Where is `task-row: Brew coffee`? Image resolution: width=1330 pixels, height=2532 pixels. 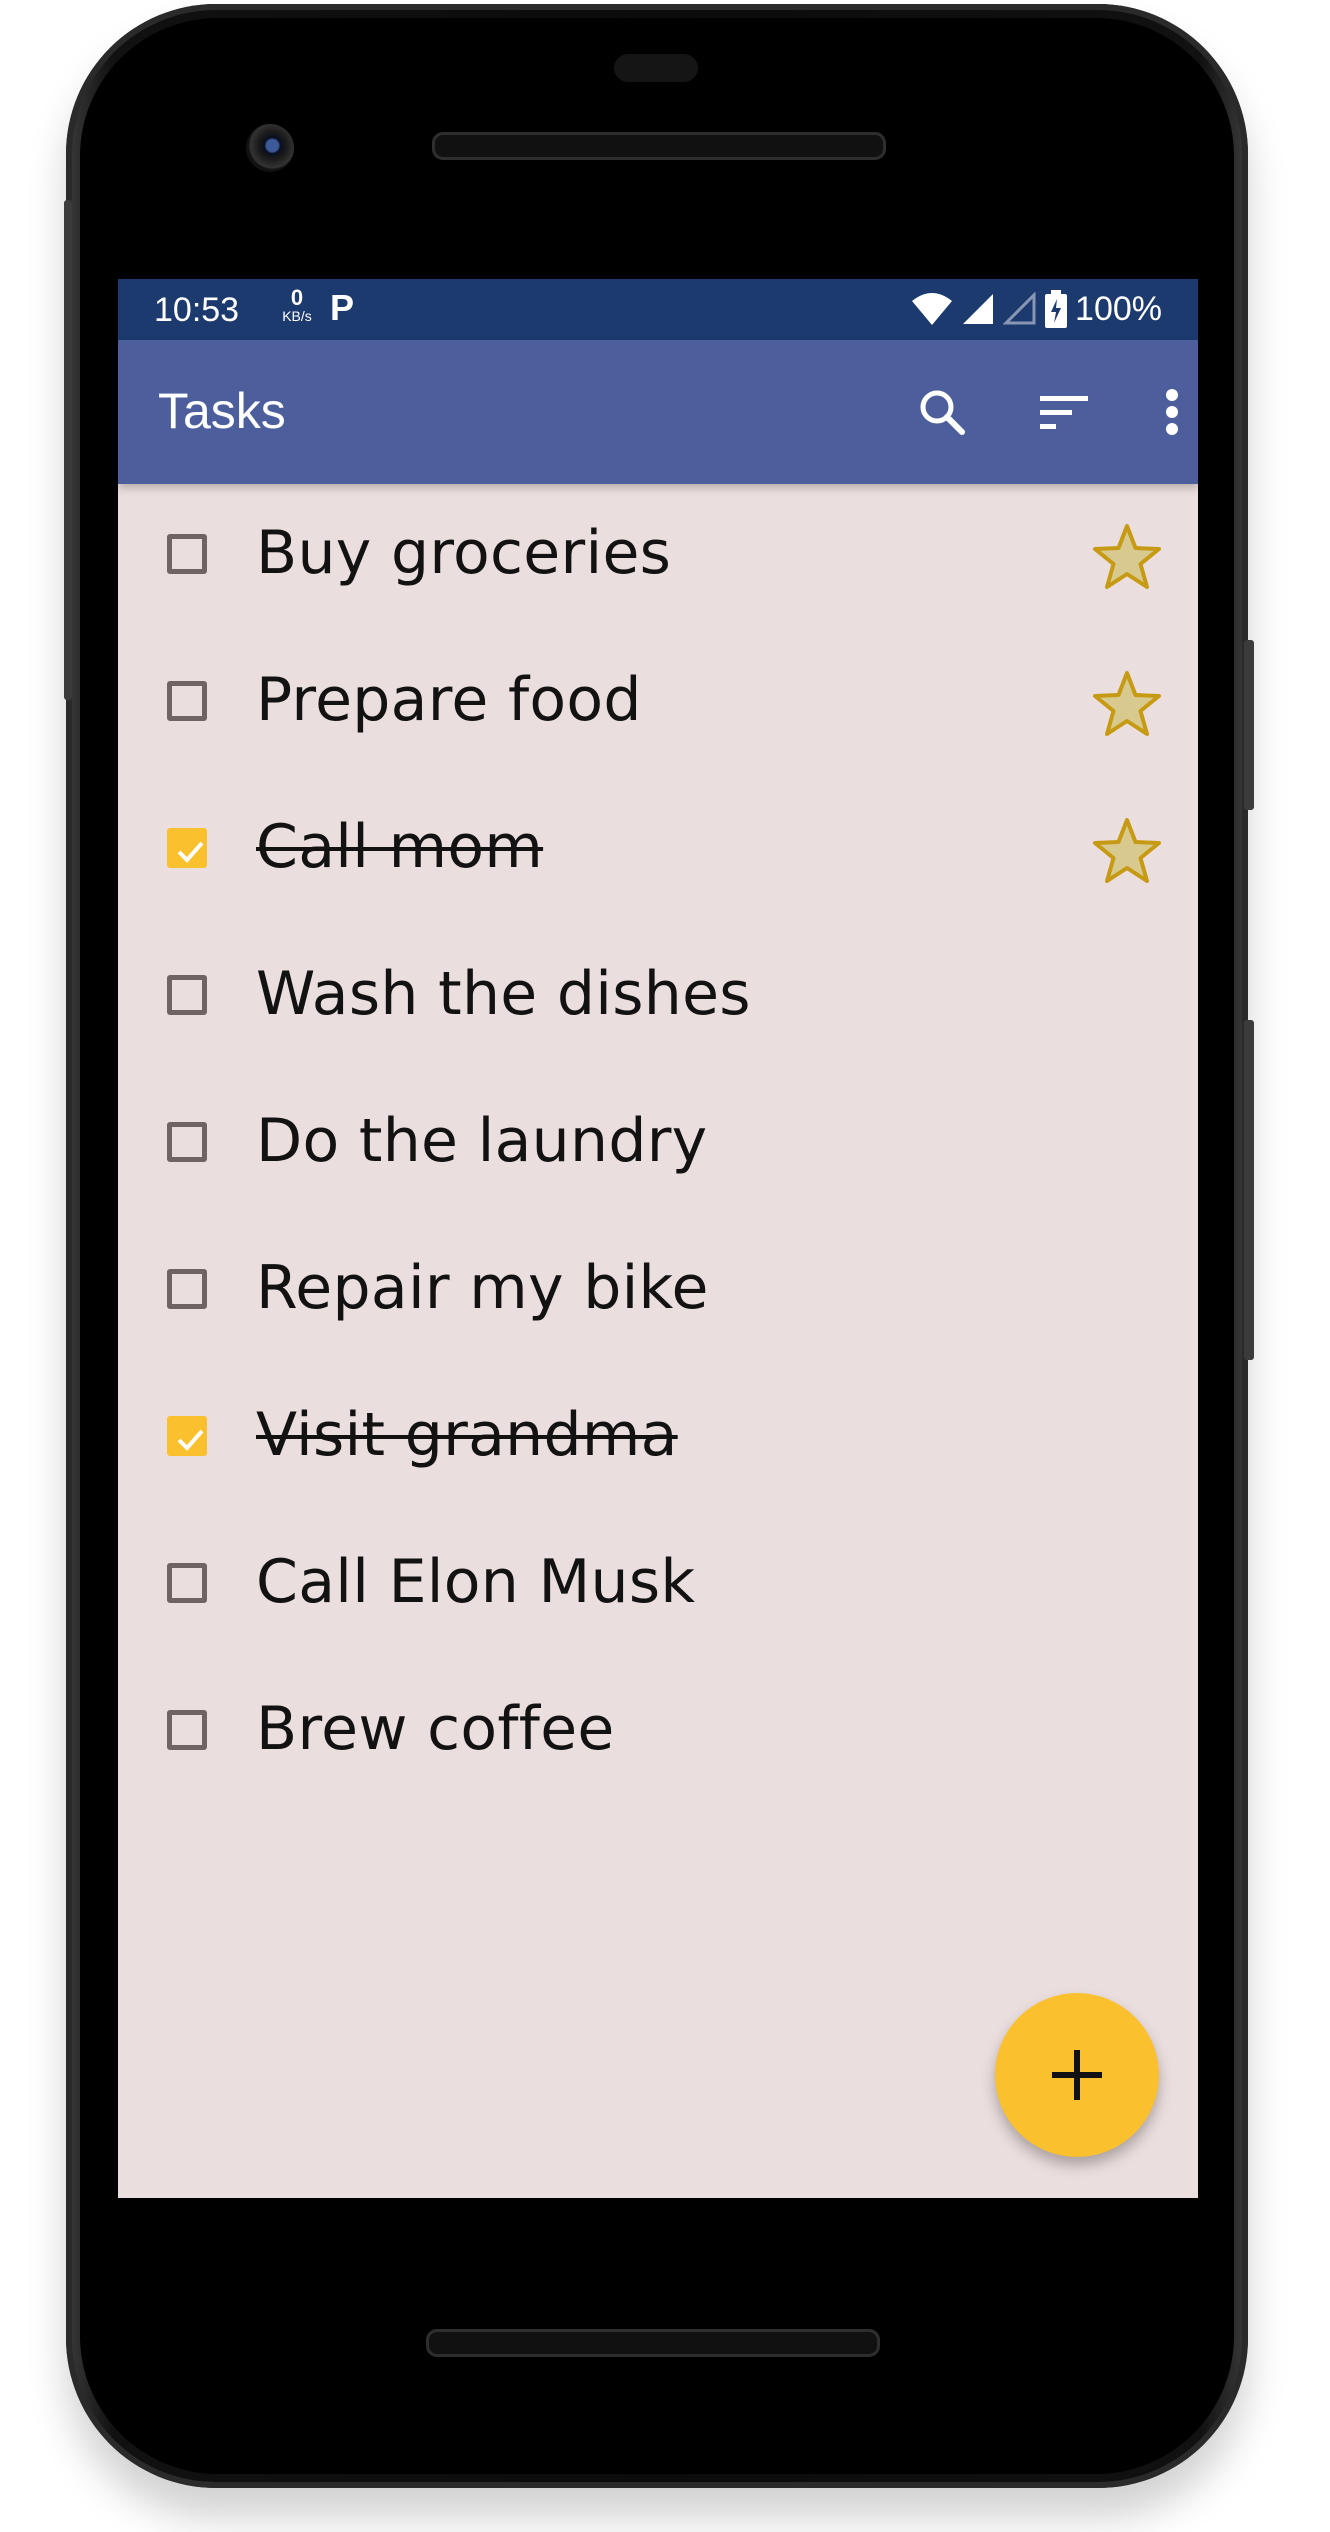 task-row: Brew coffee is located at coordinates (658, 1733).